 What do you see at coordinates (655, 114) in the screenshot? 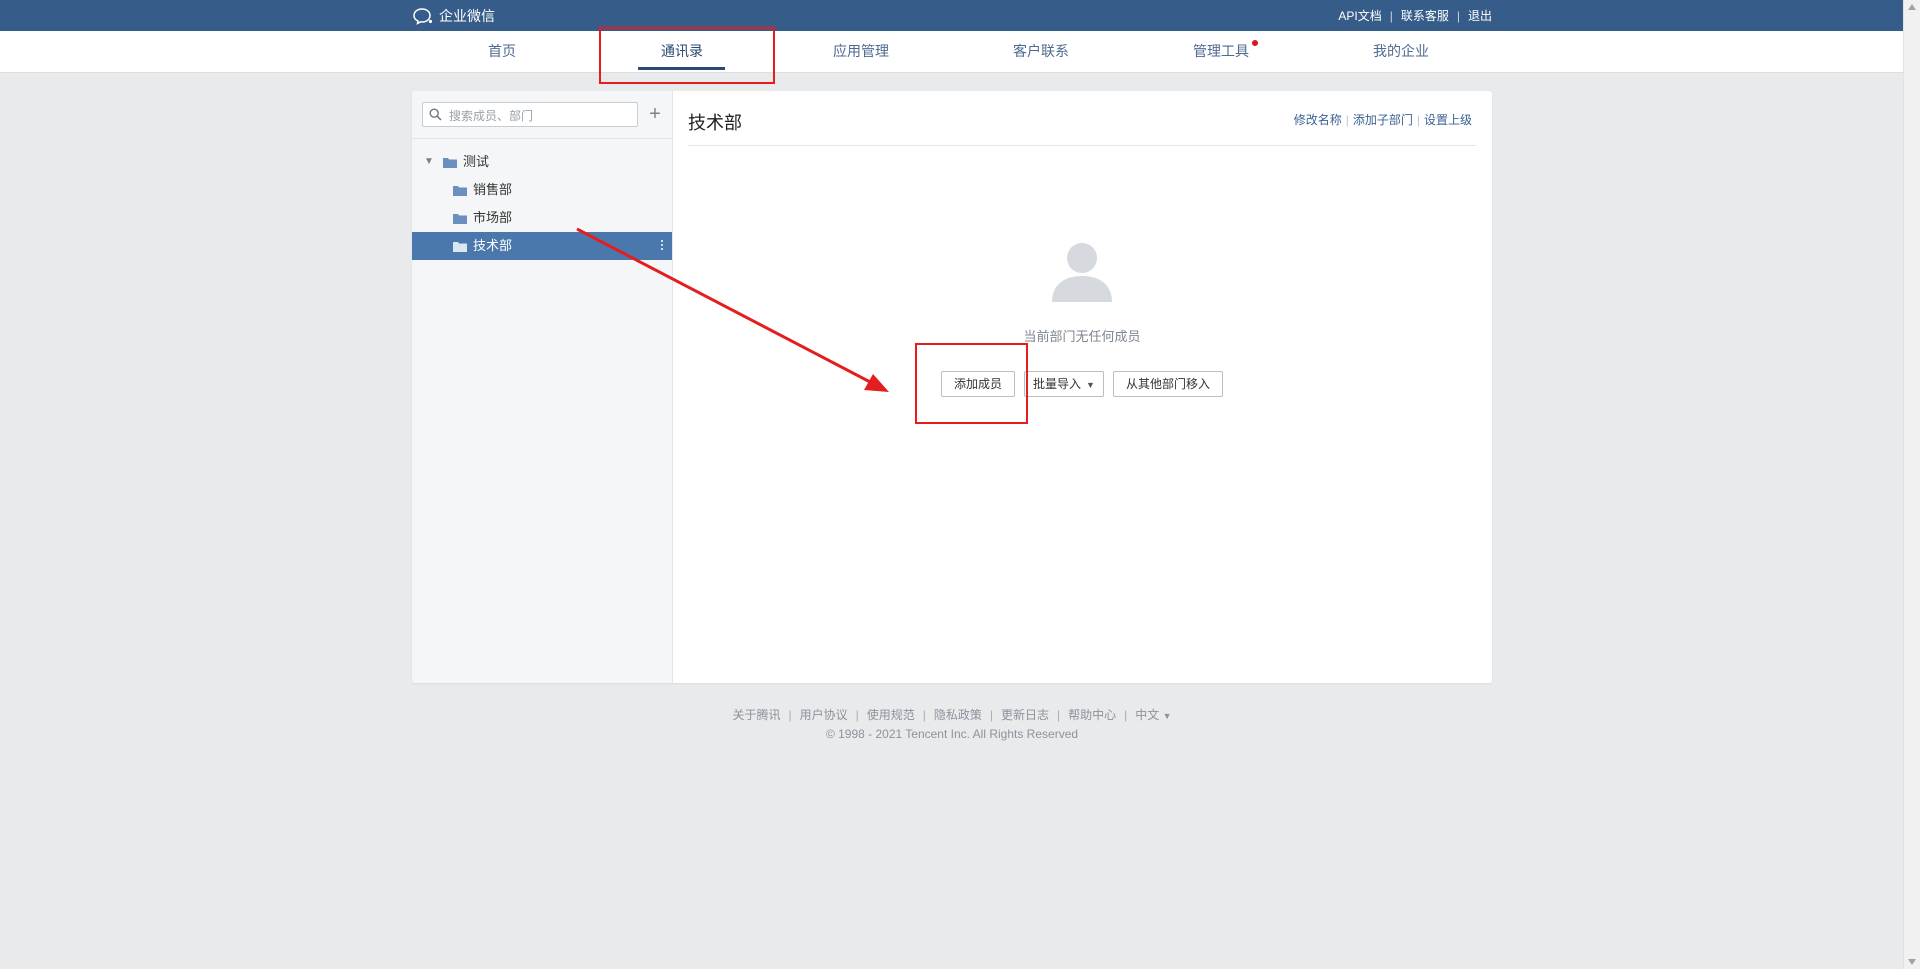
I see `add-icon: +` at bounding box center [655, 114].